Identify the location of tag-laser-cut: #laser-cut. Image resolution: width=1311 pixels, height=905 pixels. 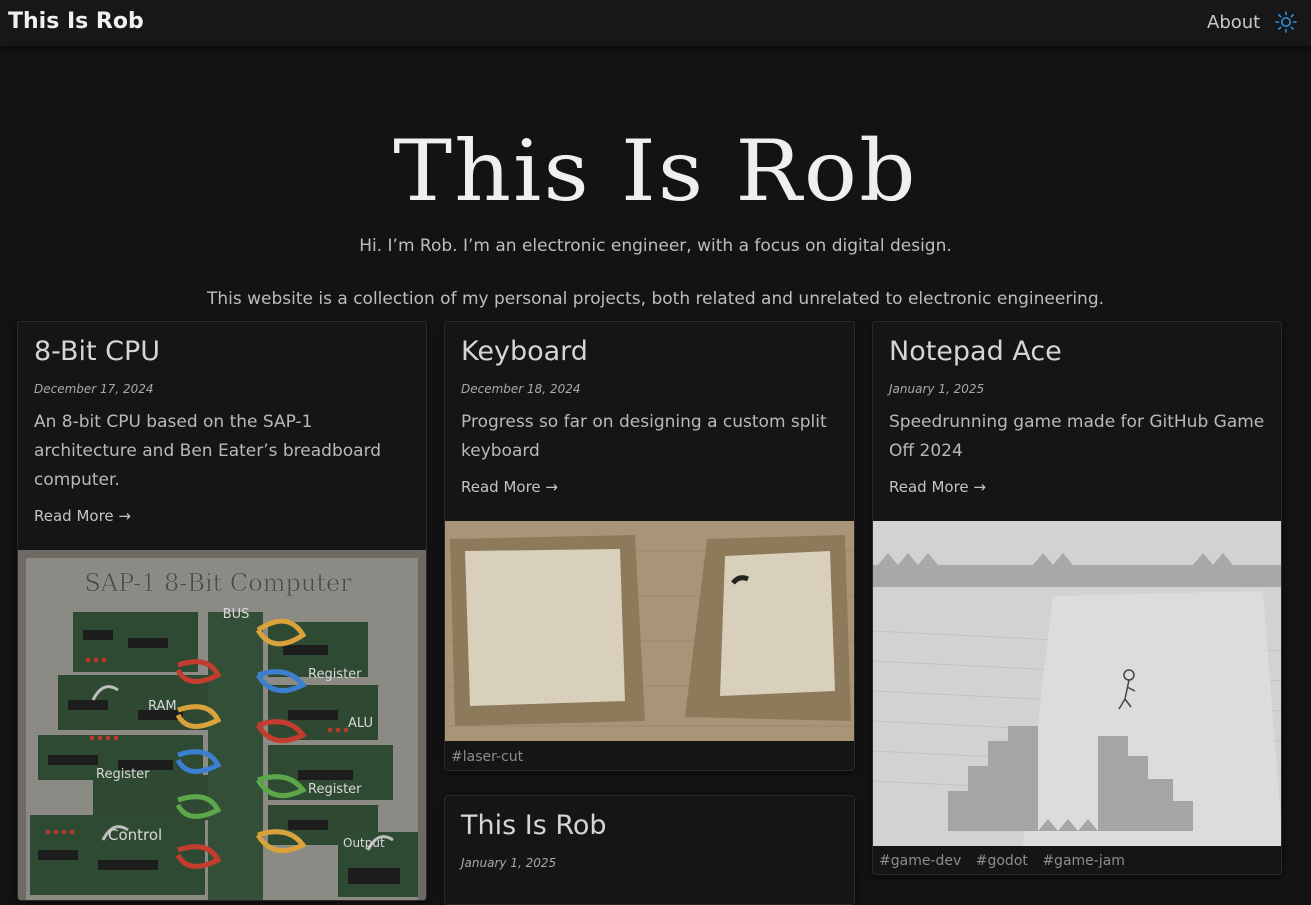
(487, 757).